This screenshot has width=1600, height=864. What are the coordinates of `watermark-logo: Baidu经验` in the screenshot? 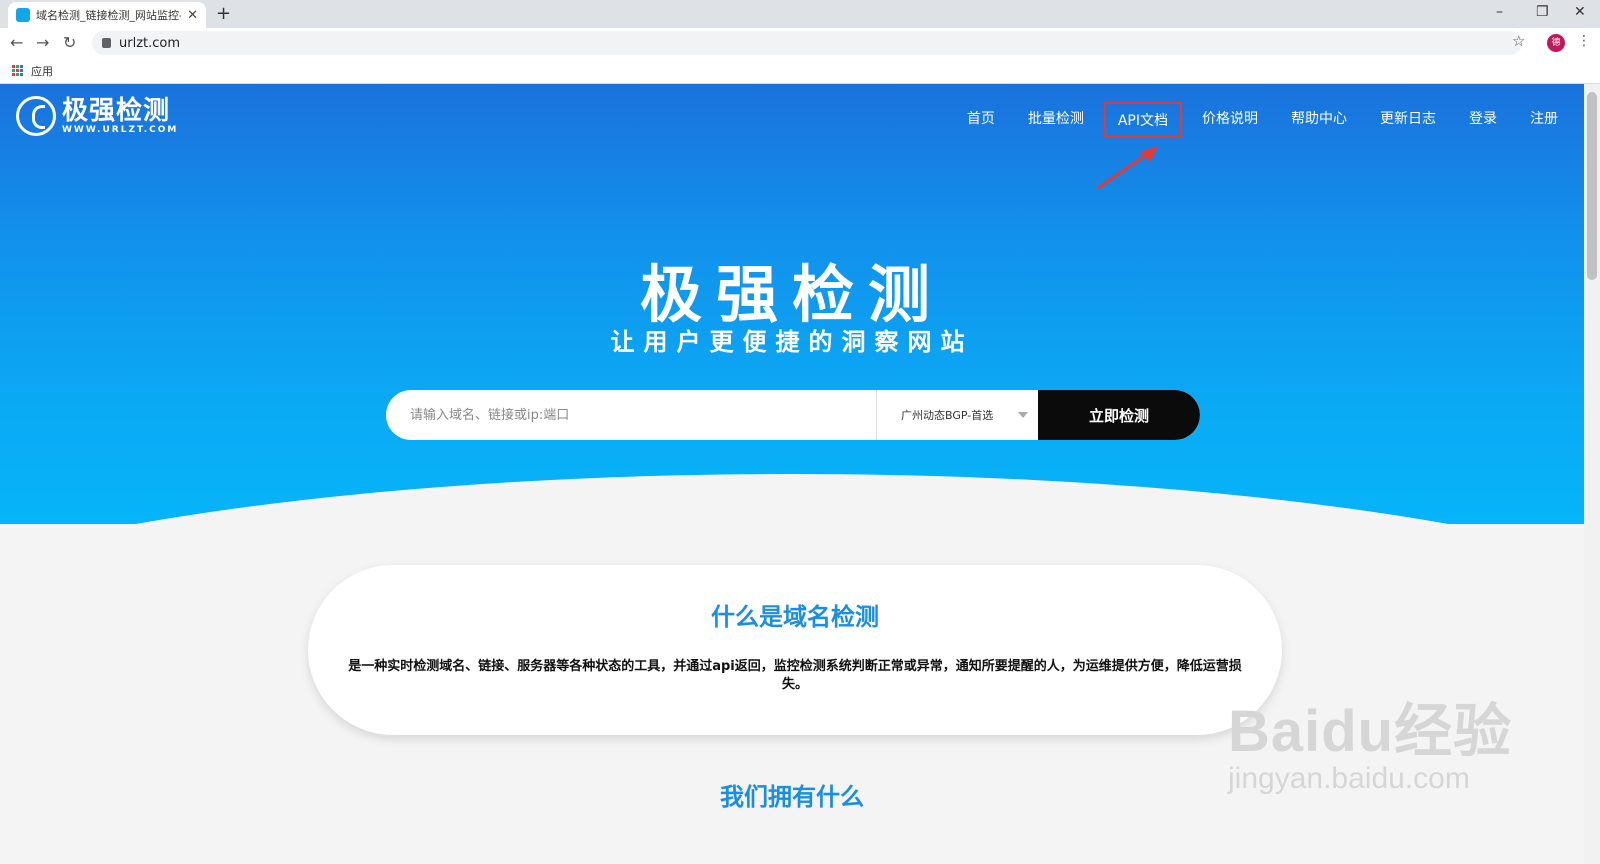 It's located at (1370, 731).